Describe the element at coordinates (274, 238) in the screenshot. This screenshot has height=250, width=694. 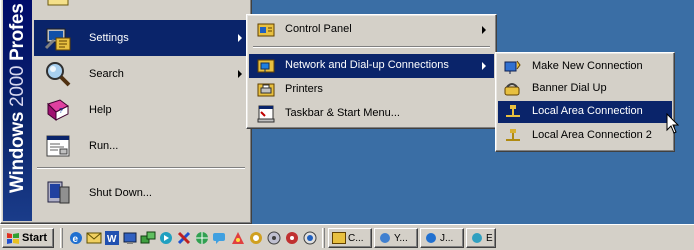
I see `disc-icon` at that location.